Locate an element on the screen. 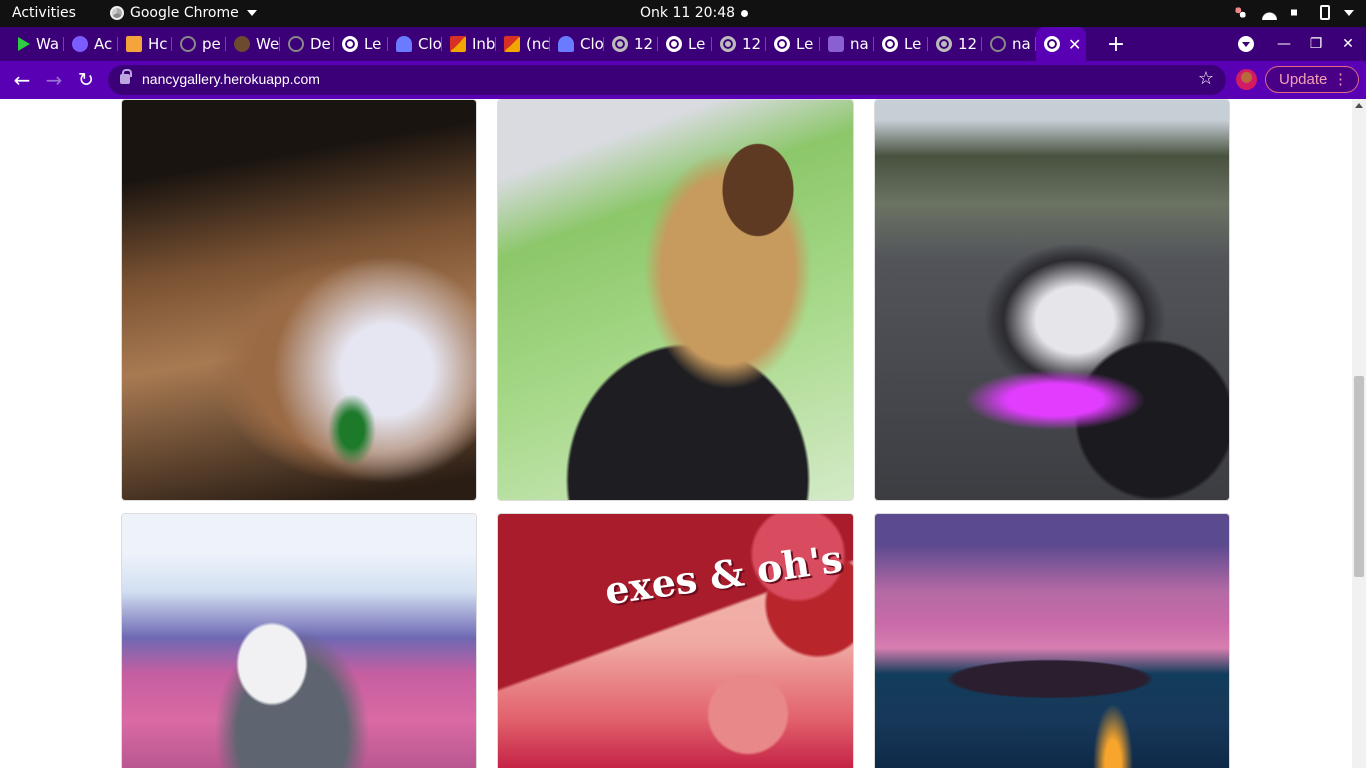 Image resolution: width=1366 pixels, height=768 pixels. play-icon is located at coordinates (24, 44).